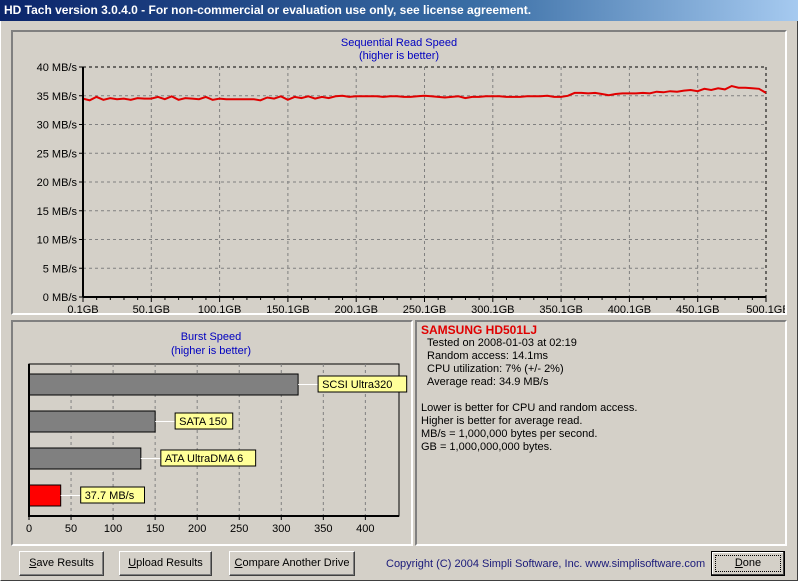  What do you see at coordinates (502, 343) in the screenshot?
I see `tested-on: Tested on 2008-01-03 at 02:19` at bounding box center [502, 343].